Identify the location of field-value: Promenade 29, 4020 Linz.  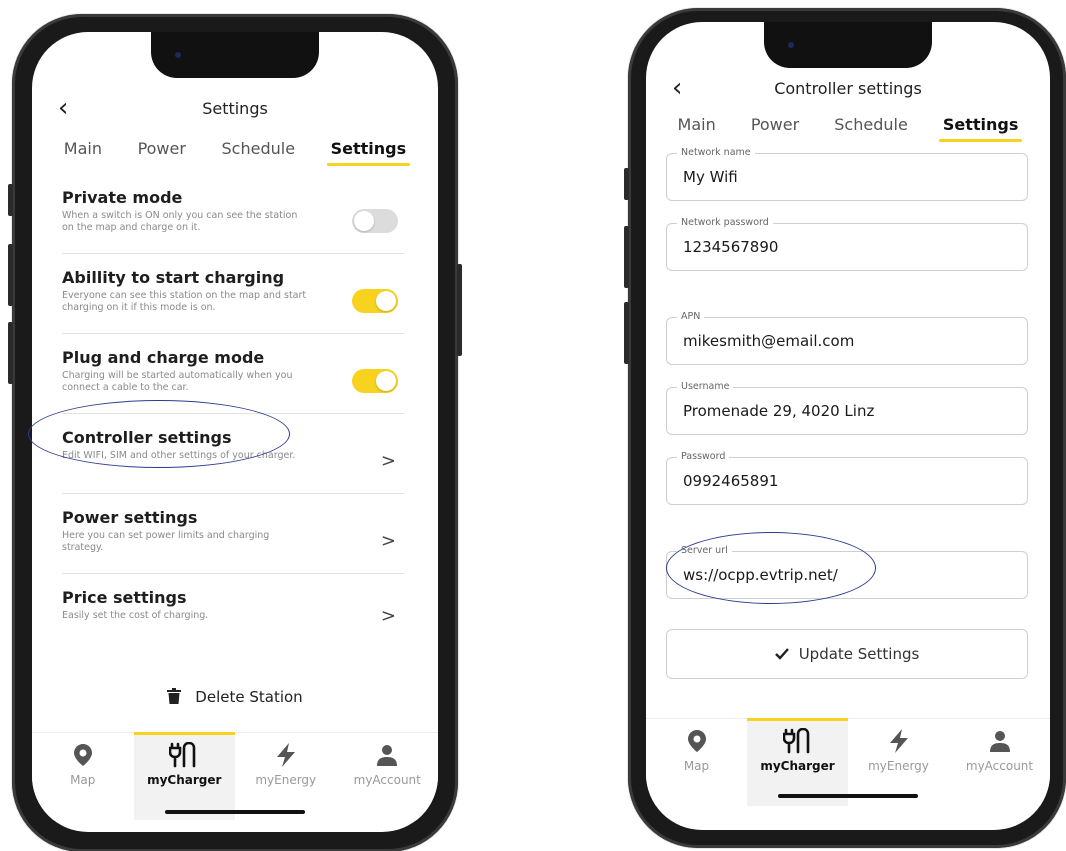
(779, 411).